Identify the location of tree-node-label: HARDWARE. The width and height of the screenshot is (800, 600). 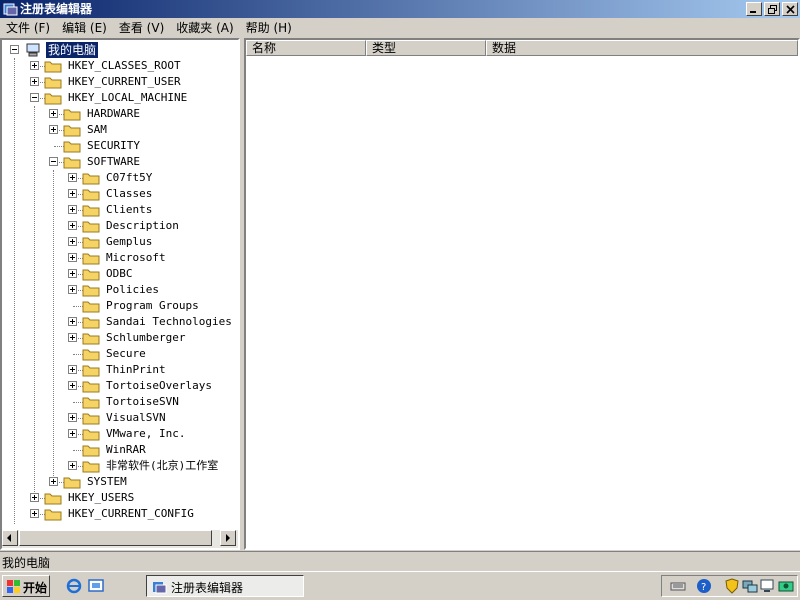
(113, 113).